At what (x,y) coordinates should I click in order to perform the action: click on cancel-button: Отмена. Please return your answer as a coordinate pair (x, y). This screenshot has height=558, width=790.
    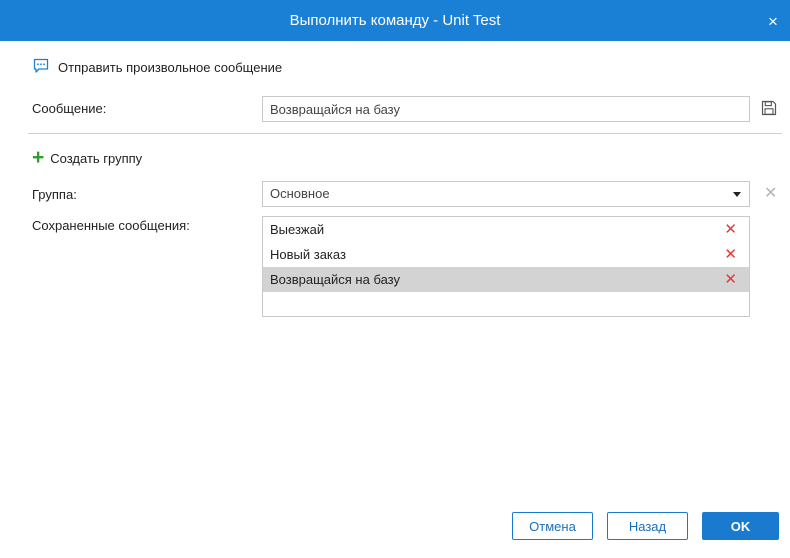
    Looking at the image, I should click on (552, 526).